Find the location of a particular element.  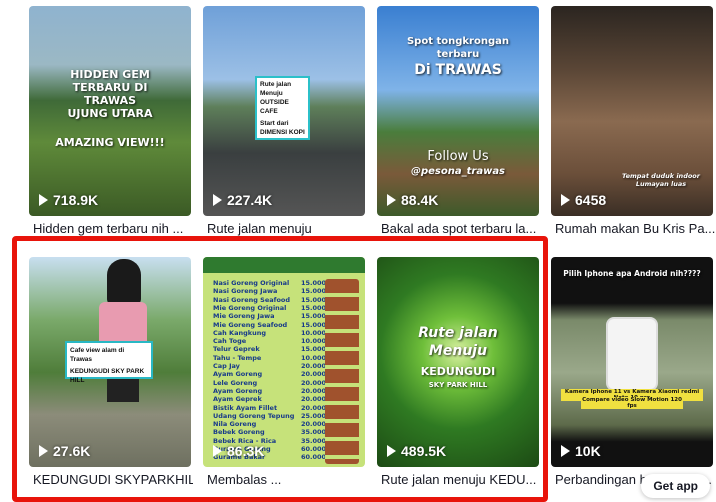

view-count: 227.4K is located at coordinates (242, 200).